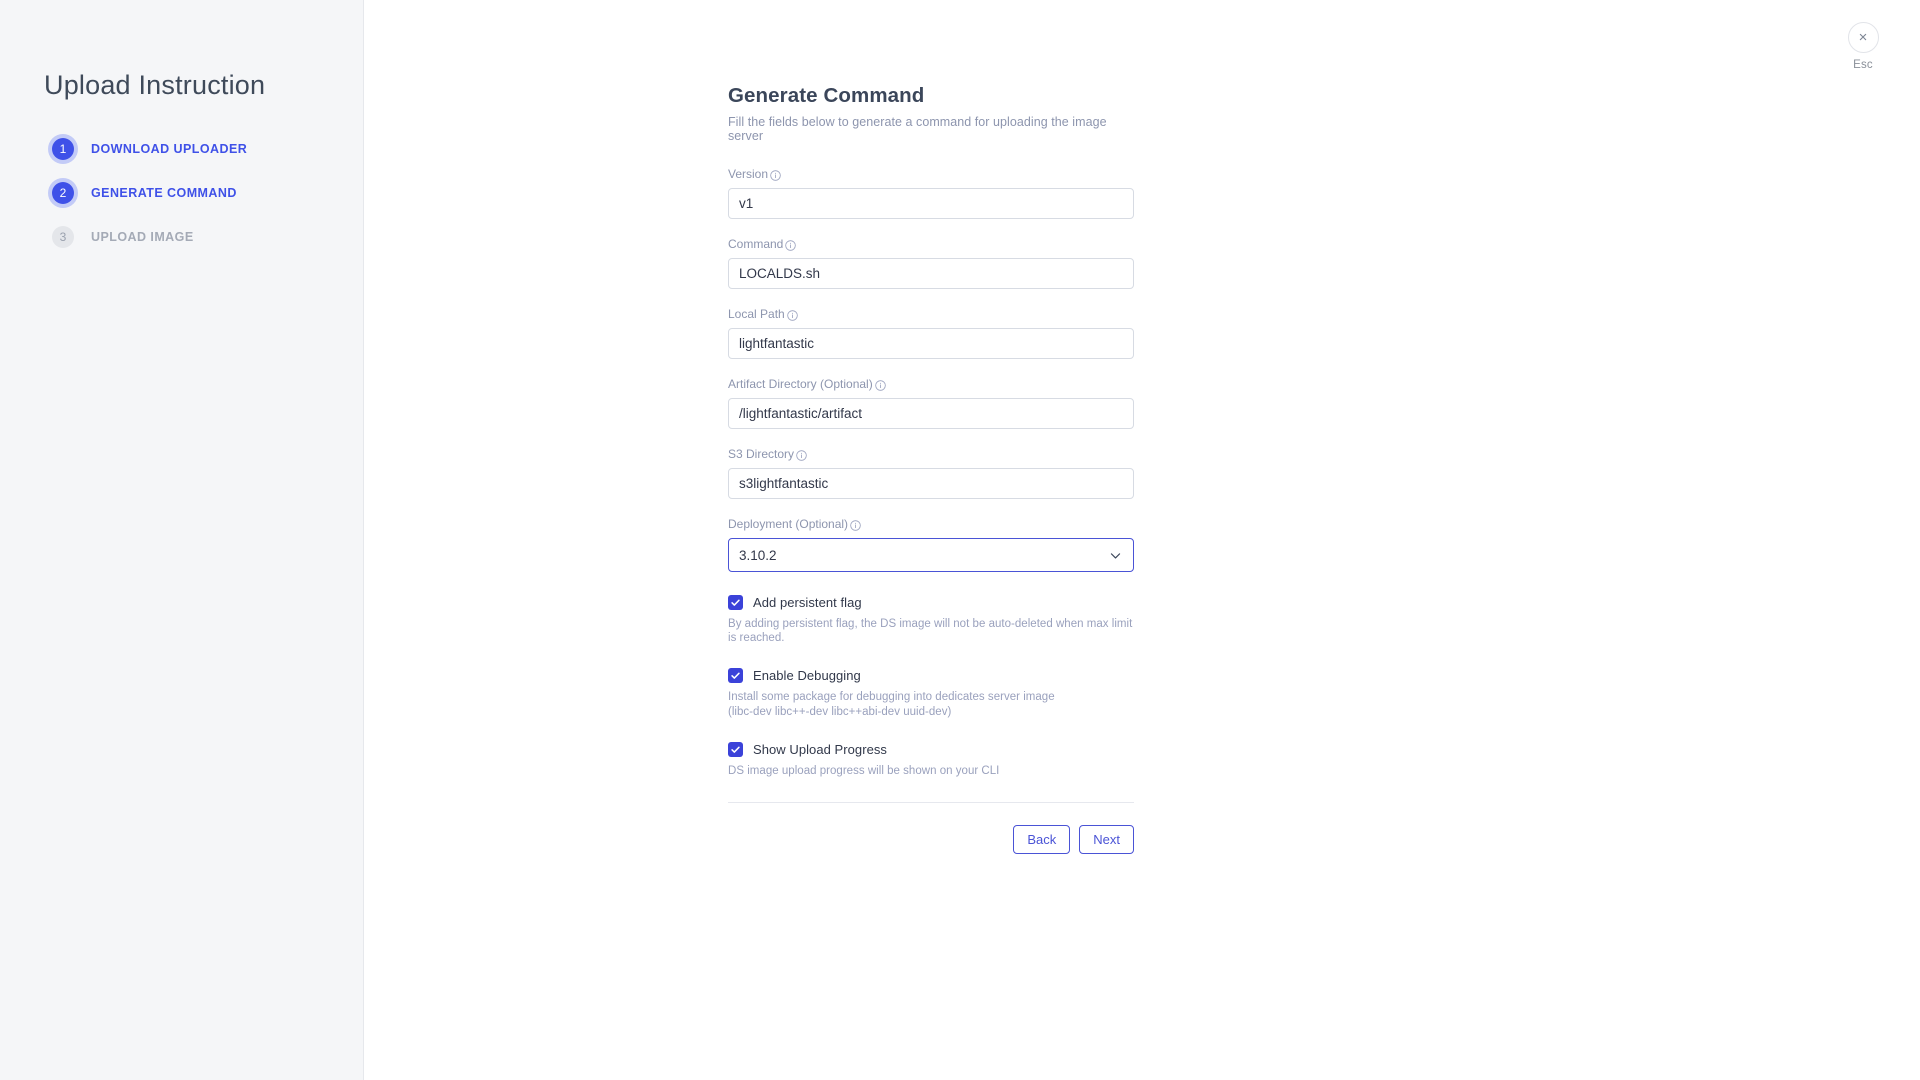 This screenshot has width=1920, height=1080. Describe the element at coordinates (63, 149) in the screenshot. I see `step-number-badge: 1` at that location.